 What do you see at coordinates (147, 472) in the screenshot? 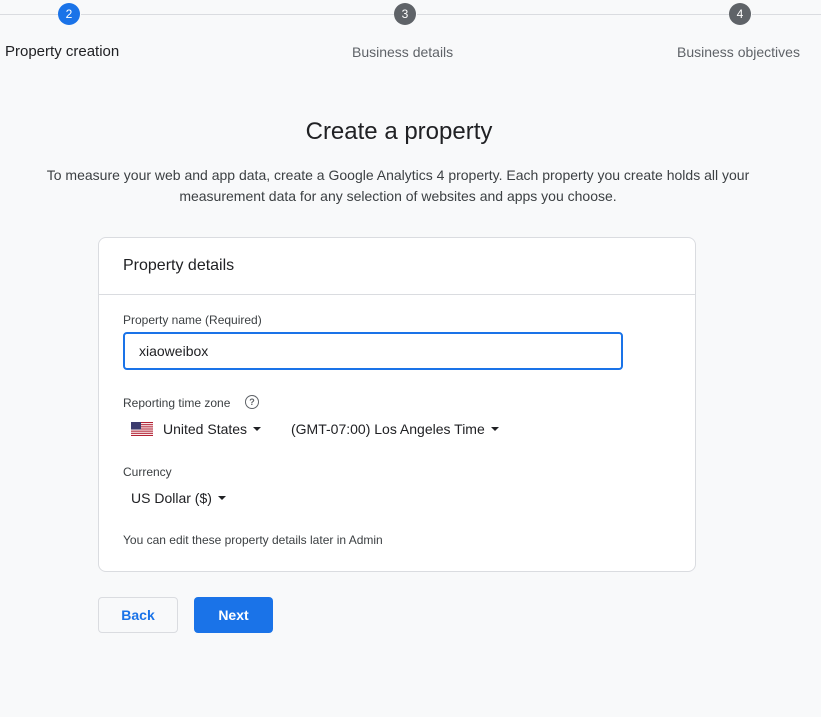
I see `currency-label: Currency` at bounding box center [147, 472].